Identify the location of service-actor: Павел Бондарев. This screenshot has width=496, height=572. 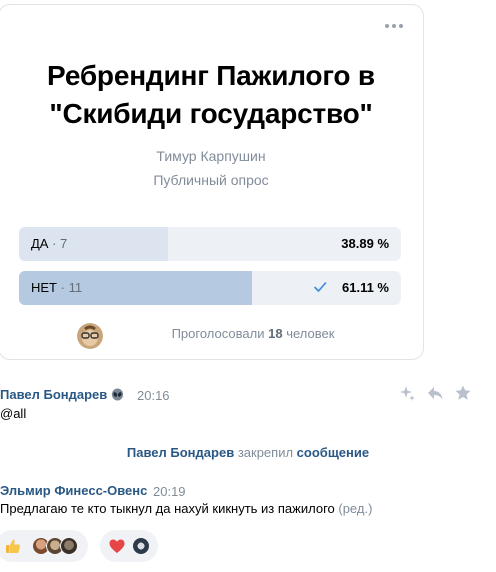
(180, 452).